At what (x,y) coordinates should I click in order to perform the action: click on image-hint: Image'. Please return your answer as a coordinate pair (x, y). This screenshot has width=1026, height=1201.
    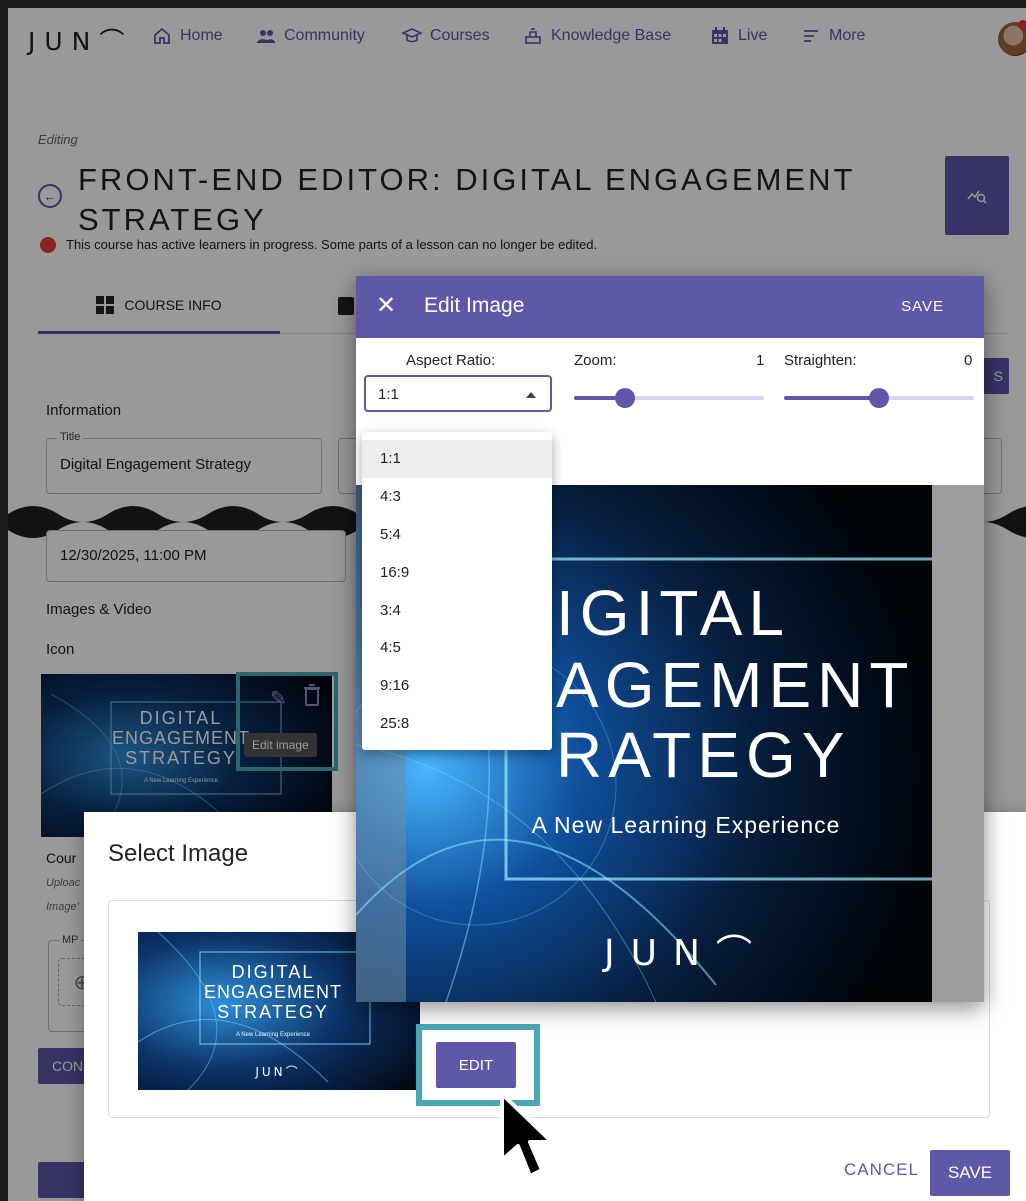
    Looking at the image, I should click on (62, 907).